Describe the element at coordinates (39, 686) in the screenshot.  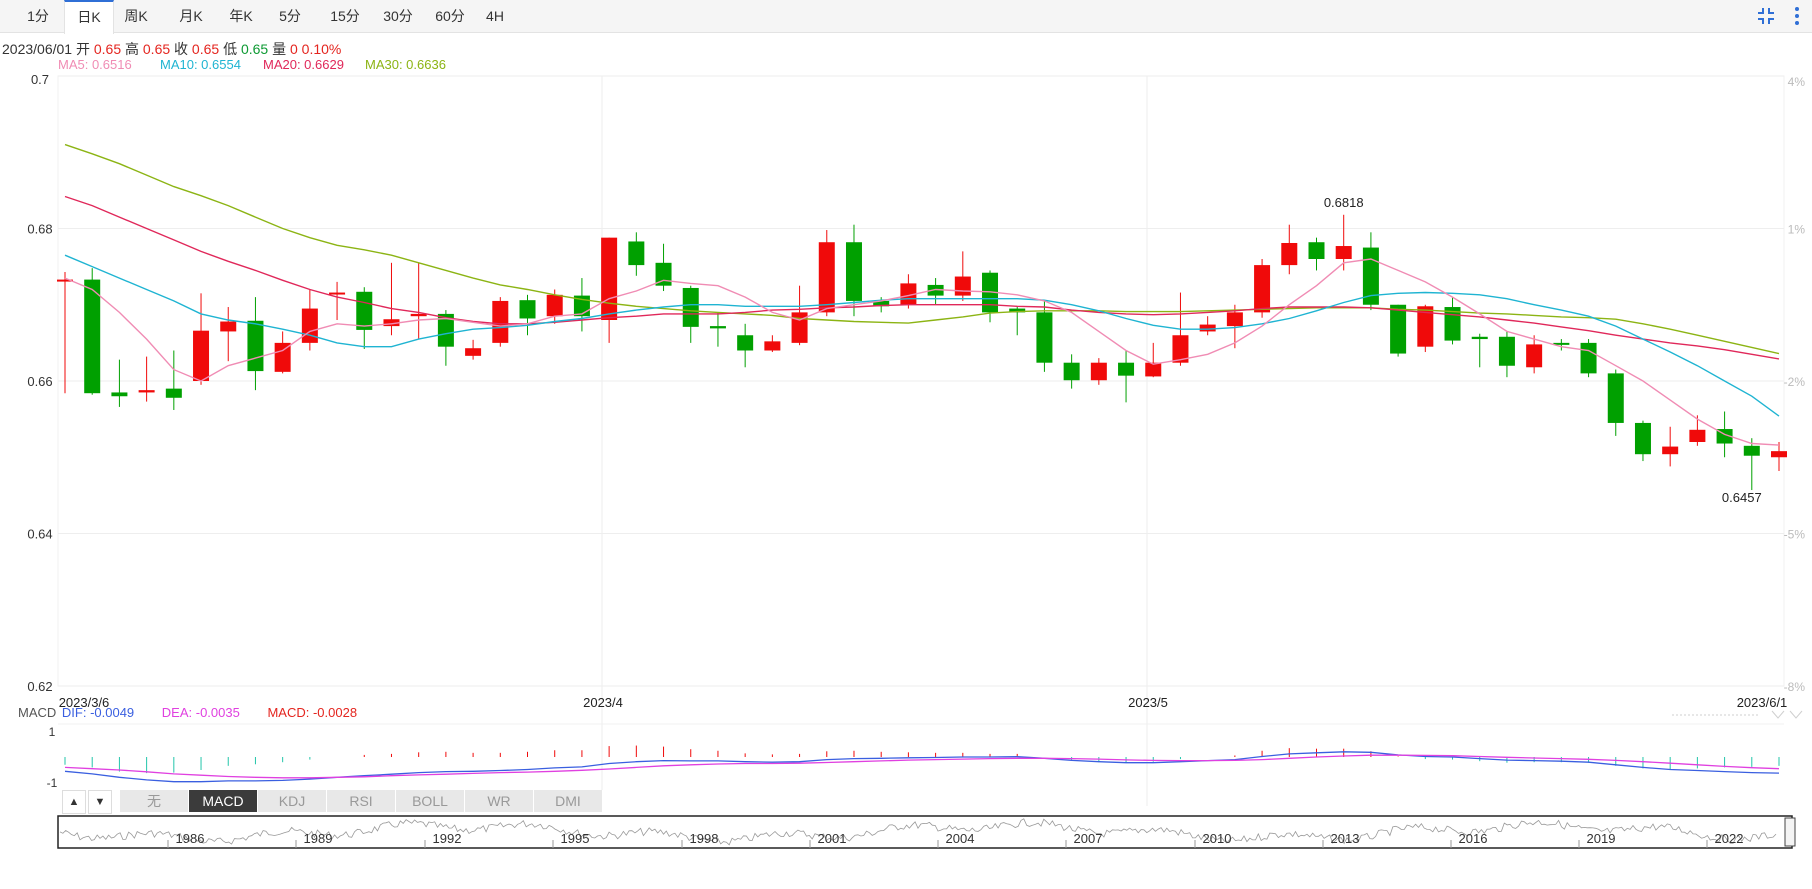
I see `y-tick-label: 0.62` at that location.